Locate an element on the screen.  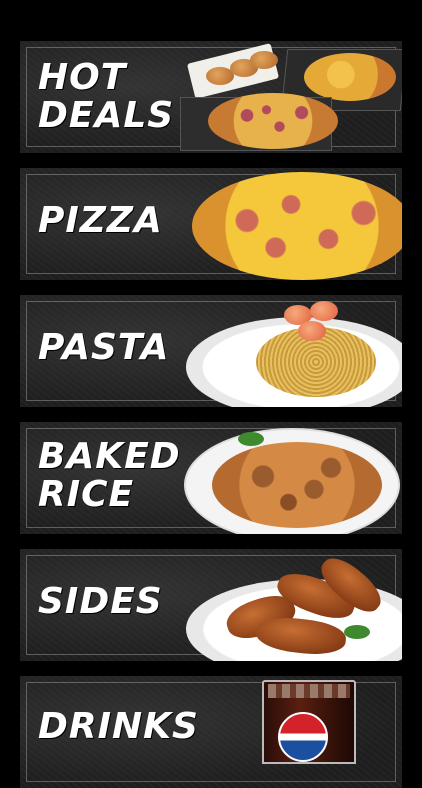
menu-item-label: BAKED RICE is located at coordinates (109, 476).